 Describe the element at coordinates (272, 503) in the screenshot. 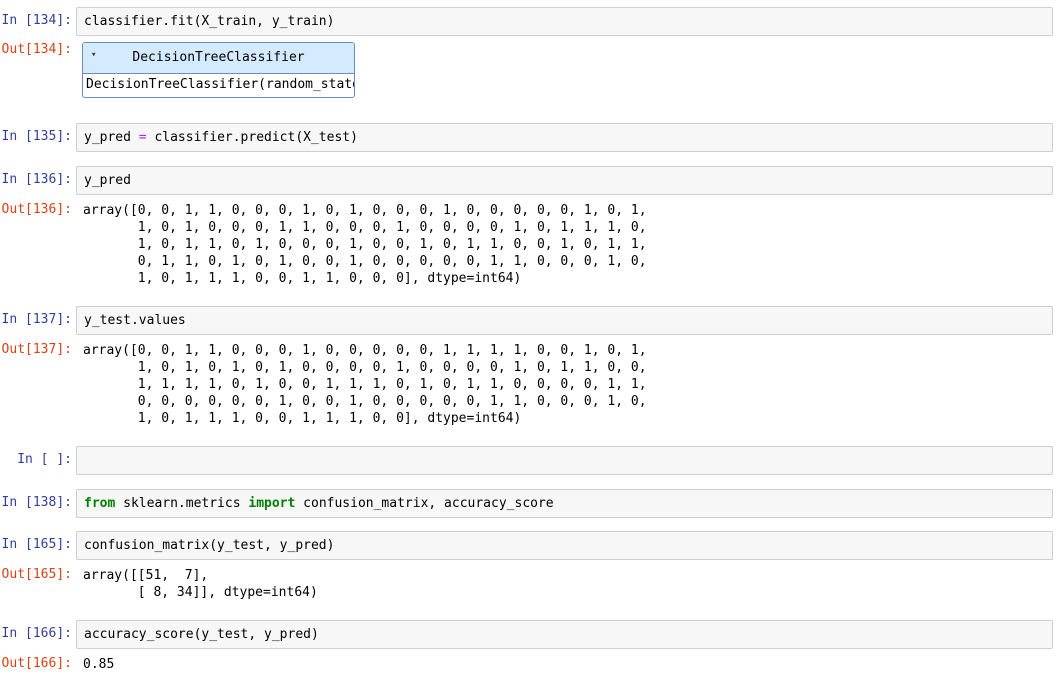

I see `keyword-import: import` at that location.